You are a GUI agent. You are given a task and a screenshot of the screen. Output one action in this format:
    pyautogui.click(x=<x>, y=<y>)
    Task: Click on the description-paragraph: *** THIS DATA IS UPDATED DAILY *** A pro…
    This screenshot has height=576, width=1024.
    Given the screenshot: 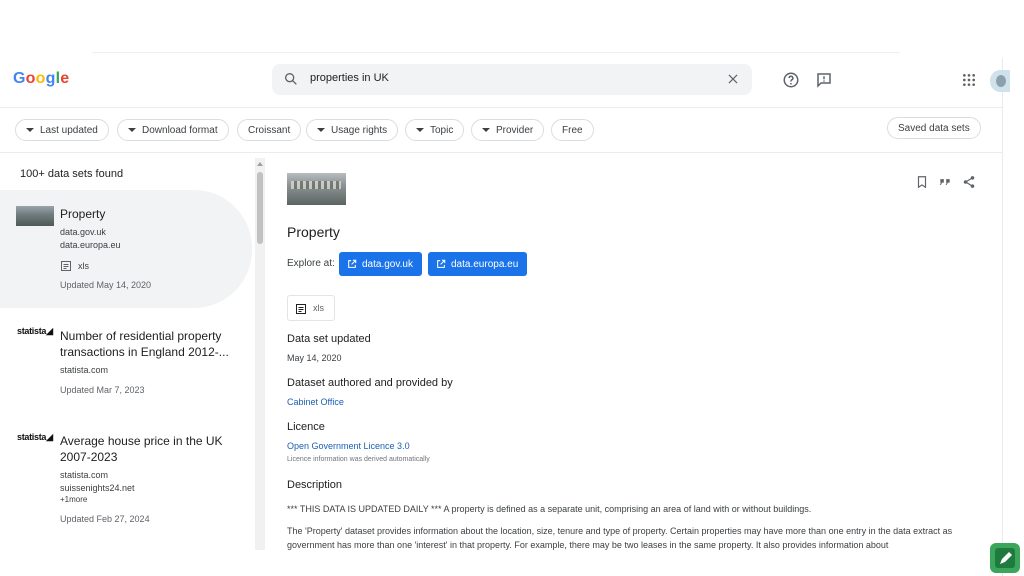 What is the action you would take?
    pyautogui.click(x=549, y=509)
    